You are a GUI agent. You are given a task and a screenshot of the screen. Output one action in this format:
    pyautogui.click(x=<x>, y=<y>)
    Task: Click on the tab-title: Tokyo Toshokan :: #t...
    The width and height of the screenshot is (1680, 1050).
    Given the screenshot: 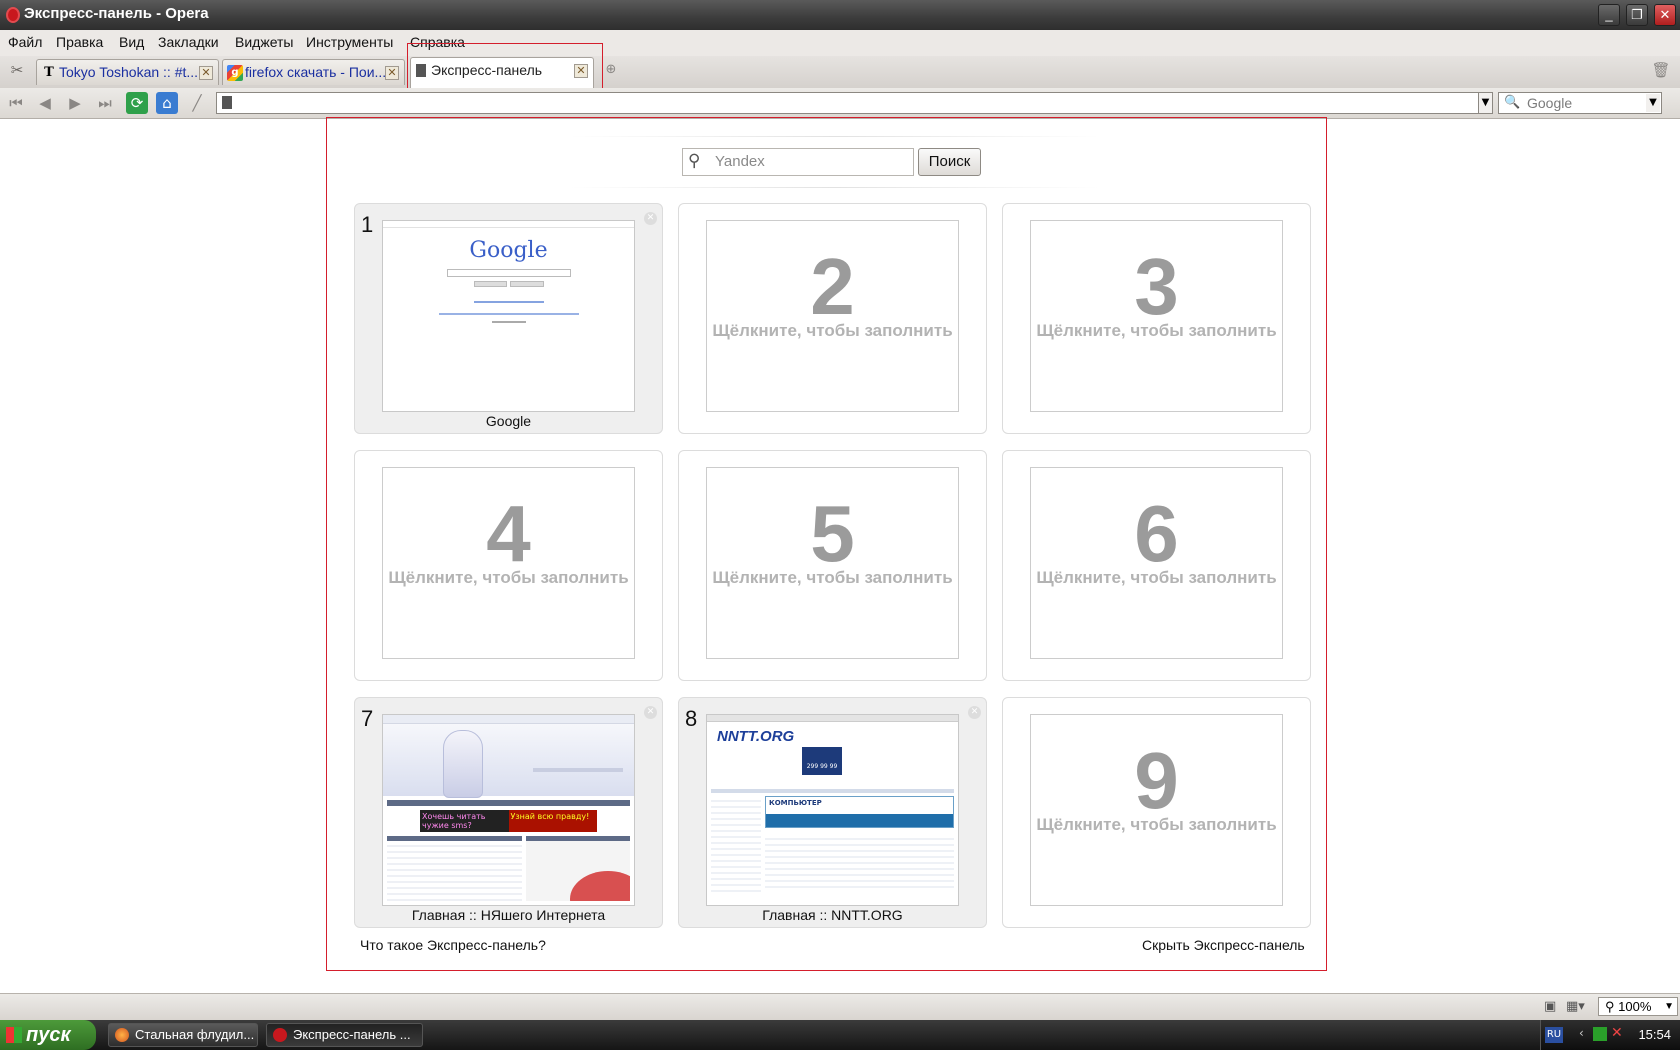 What is the action you would take?
    pyautogui.click(x=129, y=72)
    